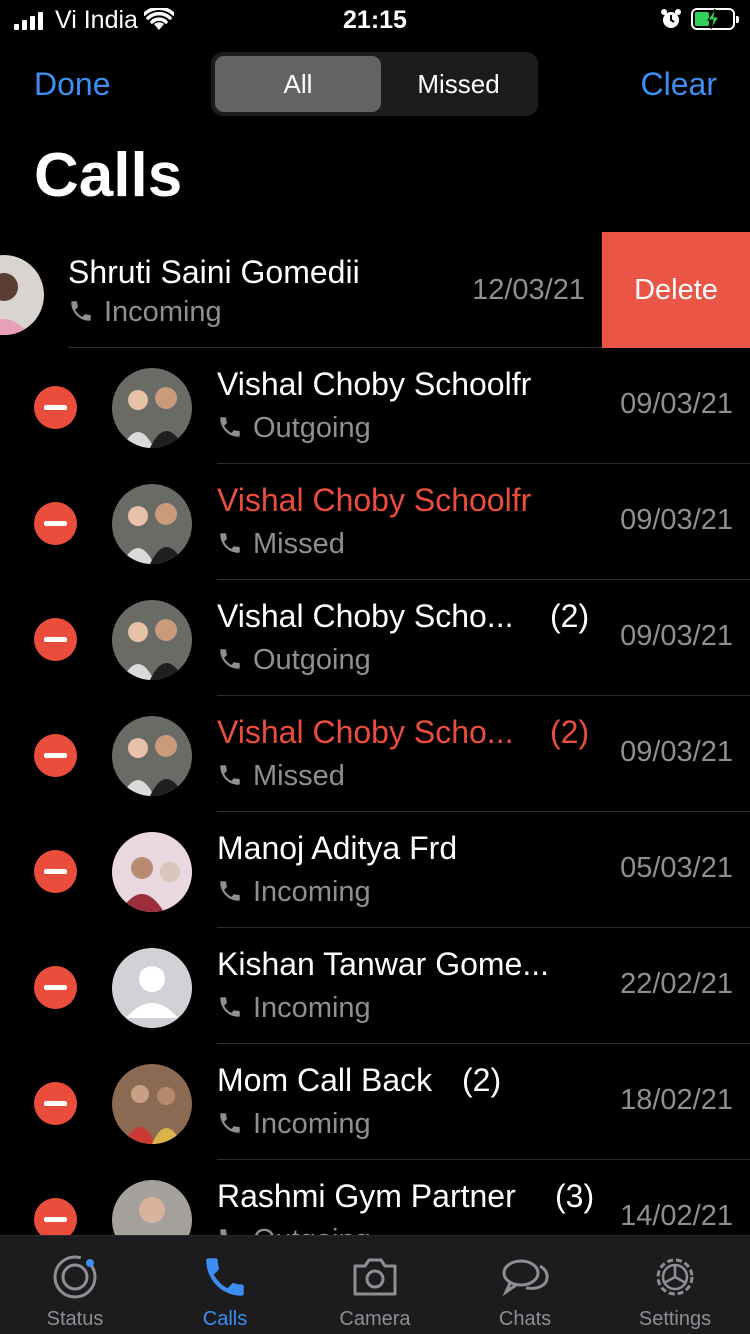 This screenshot has height=1334, width=750. I want to click on segment-missed: Missed, so click(458, 84).